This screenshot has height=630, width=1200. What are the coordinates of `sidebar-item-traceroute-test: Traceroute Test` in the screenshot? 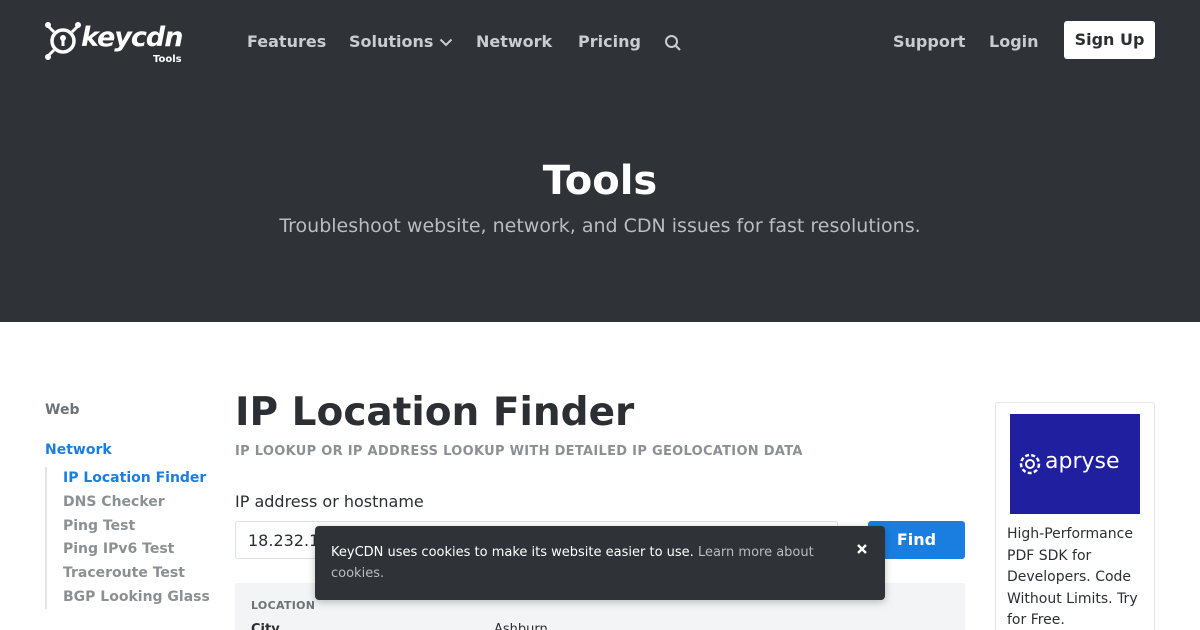 It's located at (124, 573).